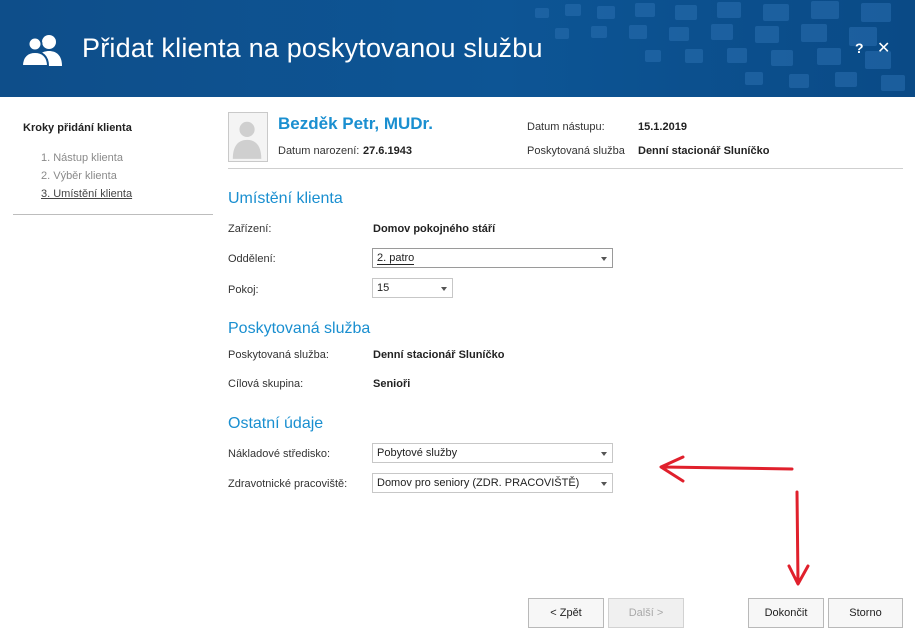  What do you see at coordinates (396, 258) in the screenshot?
I see `department-select-value: 2. patro` at bounding box center [396, 258].